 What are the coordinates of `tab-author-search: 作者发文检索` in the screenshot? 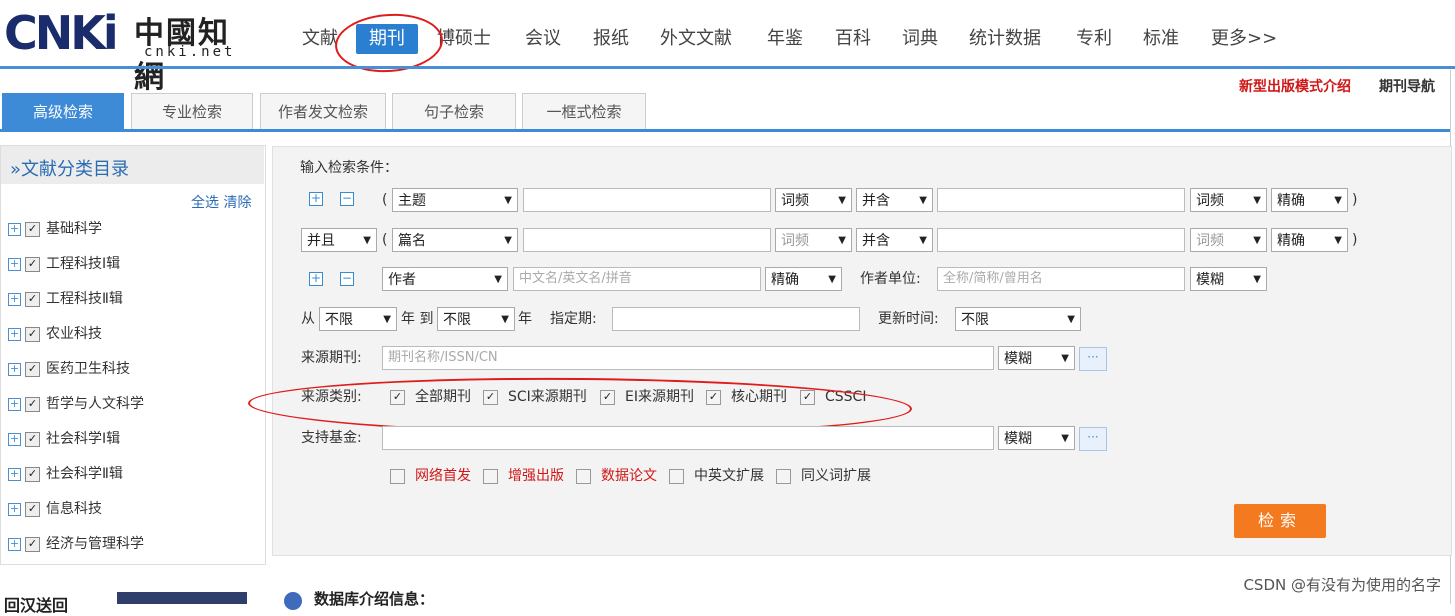 It's located at (323, 111).